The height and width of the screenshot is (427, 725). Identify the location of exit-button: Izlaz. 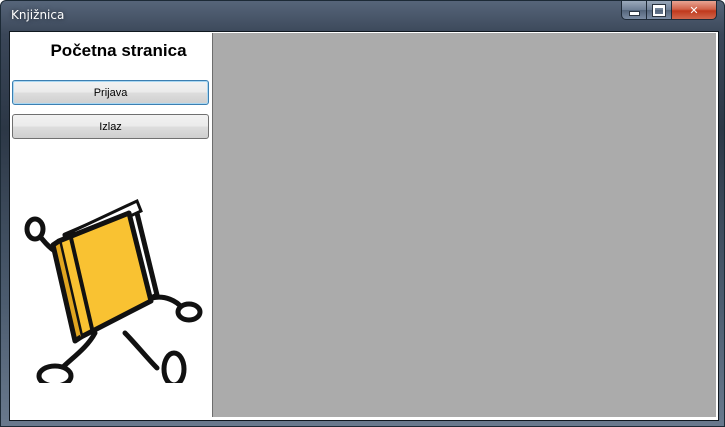
(110, 126).